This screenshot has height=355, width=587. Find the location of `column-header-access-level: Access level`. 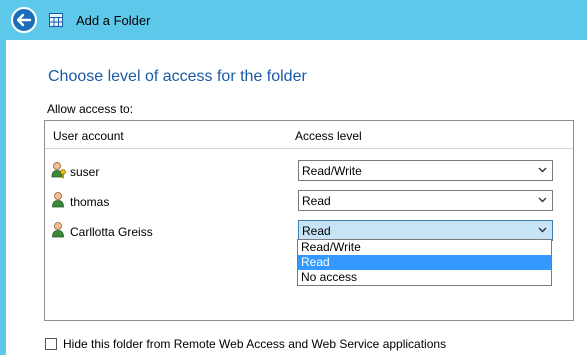

column-header-access-level: Access level is located at coordinates (328, 136).